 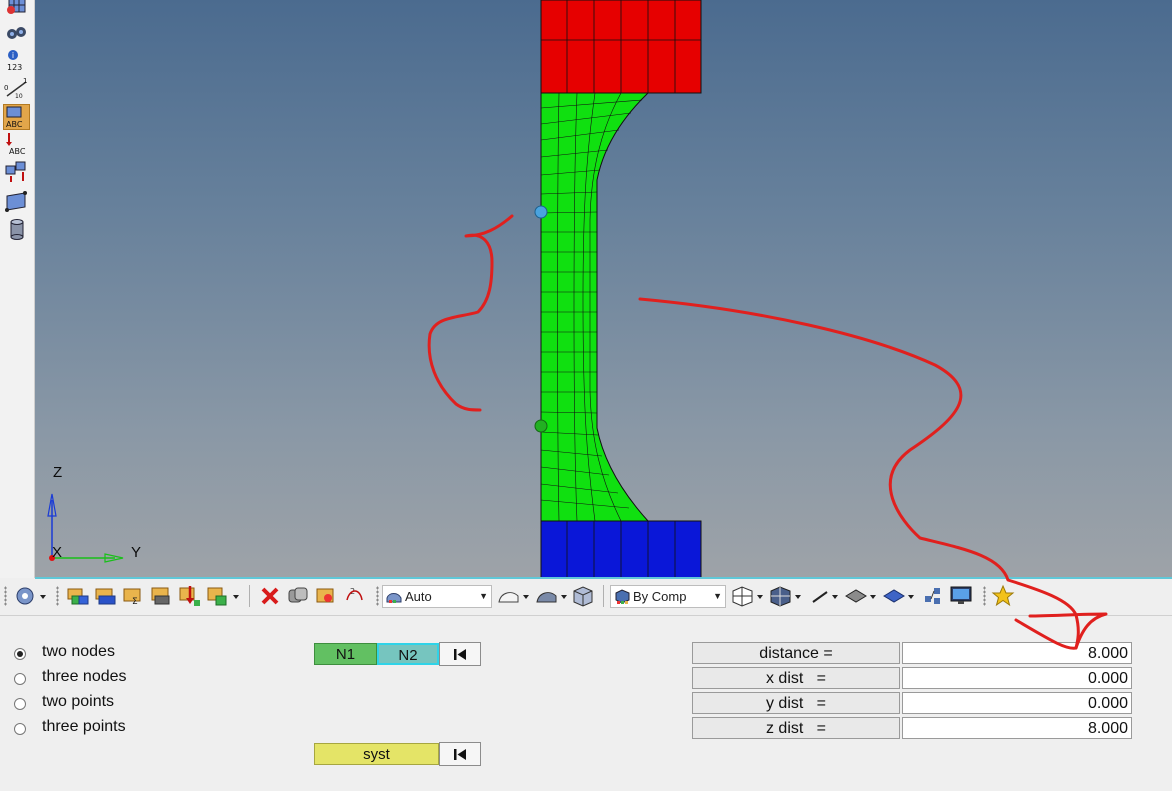 I want to click on info-123-label: 123, so click(x=14, y=67).